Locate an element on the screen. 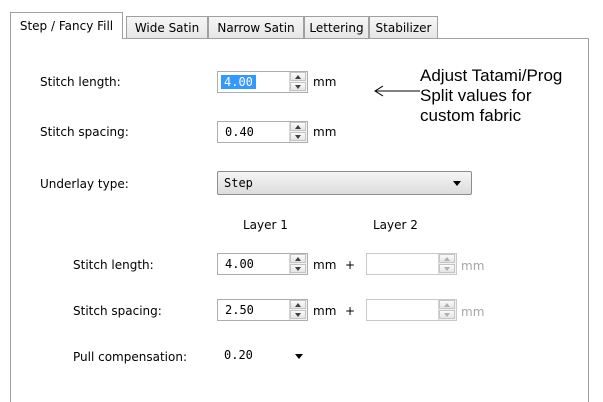 The width and height of the screenshot is (603, 402). tab-label: Step / Fancy Fill is located at coordinates (66, 26).